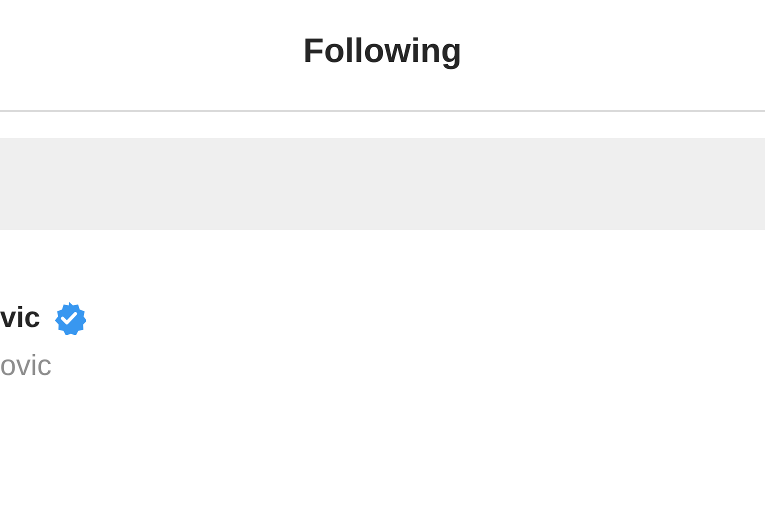  I want to click on username: vic, so click(20, 318).